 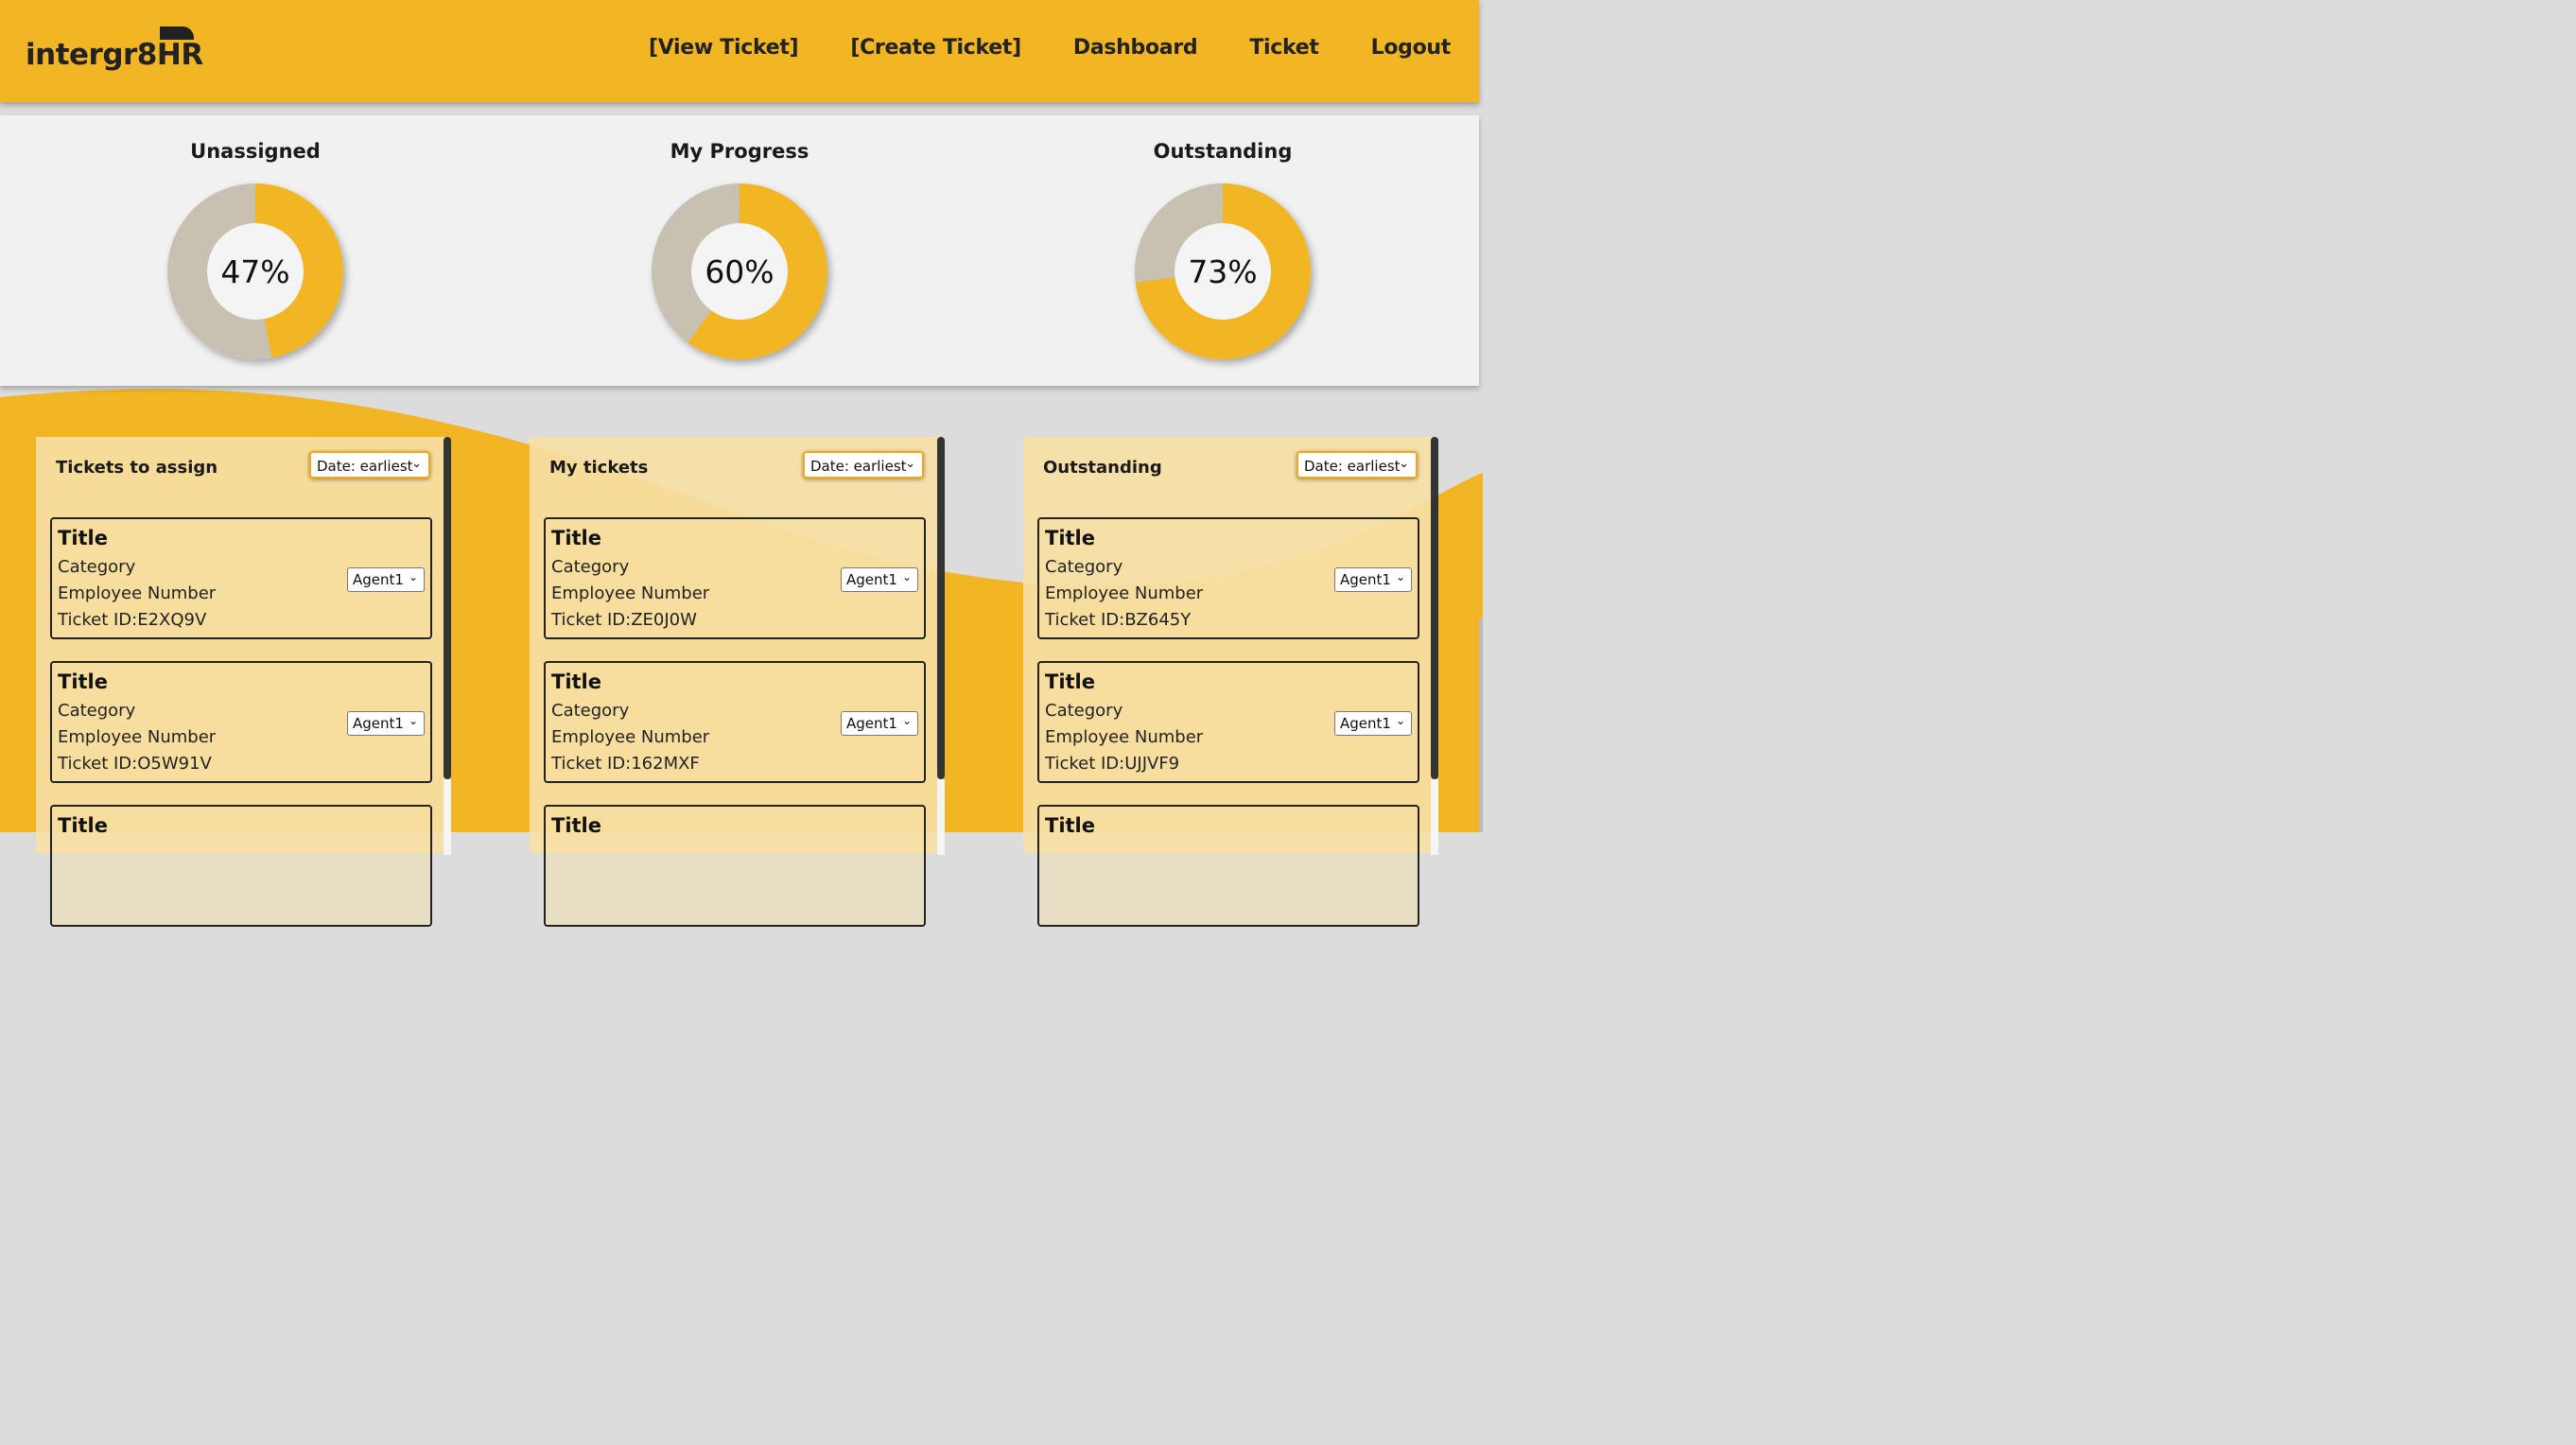 I want to click on nav-ticket: Ticket, so click(x=1284, y=48).